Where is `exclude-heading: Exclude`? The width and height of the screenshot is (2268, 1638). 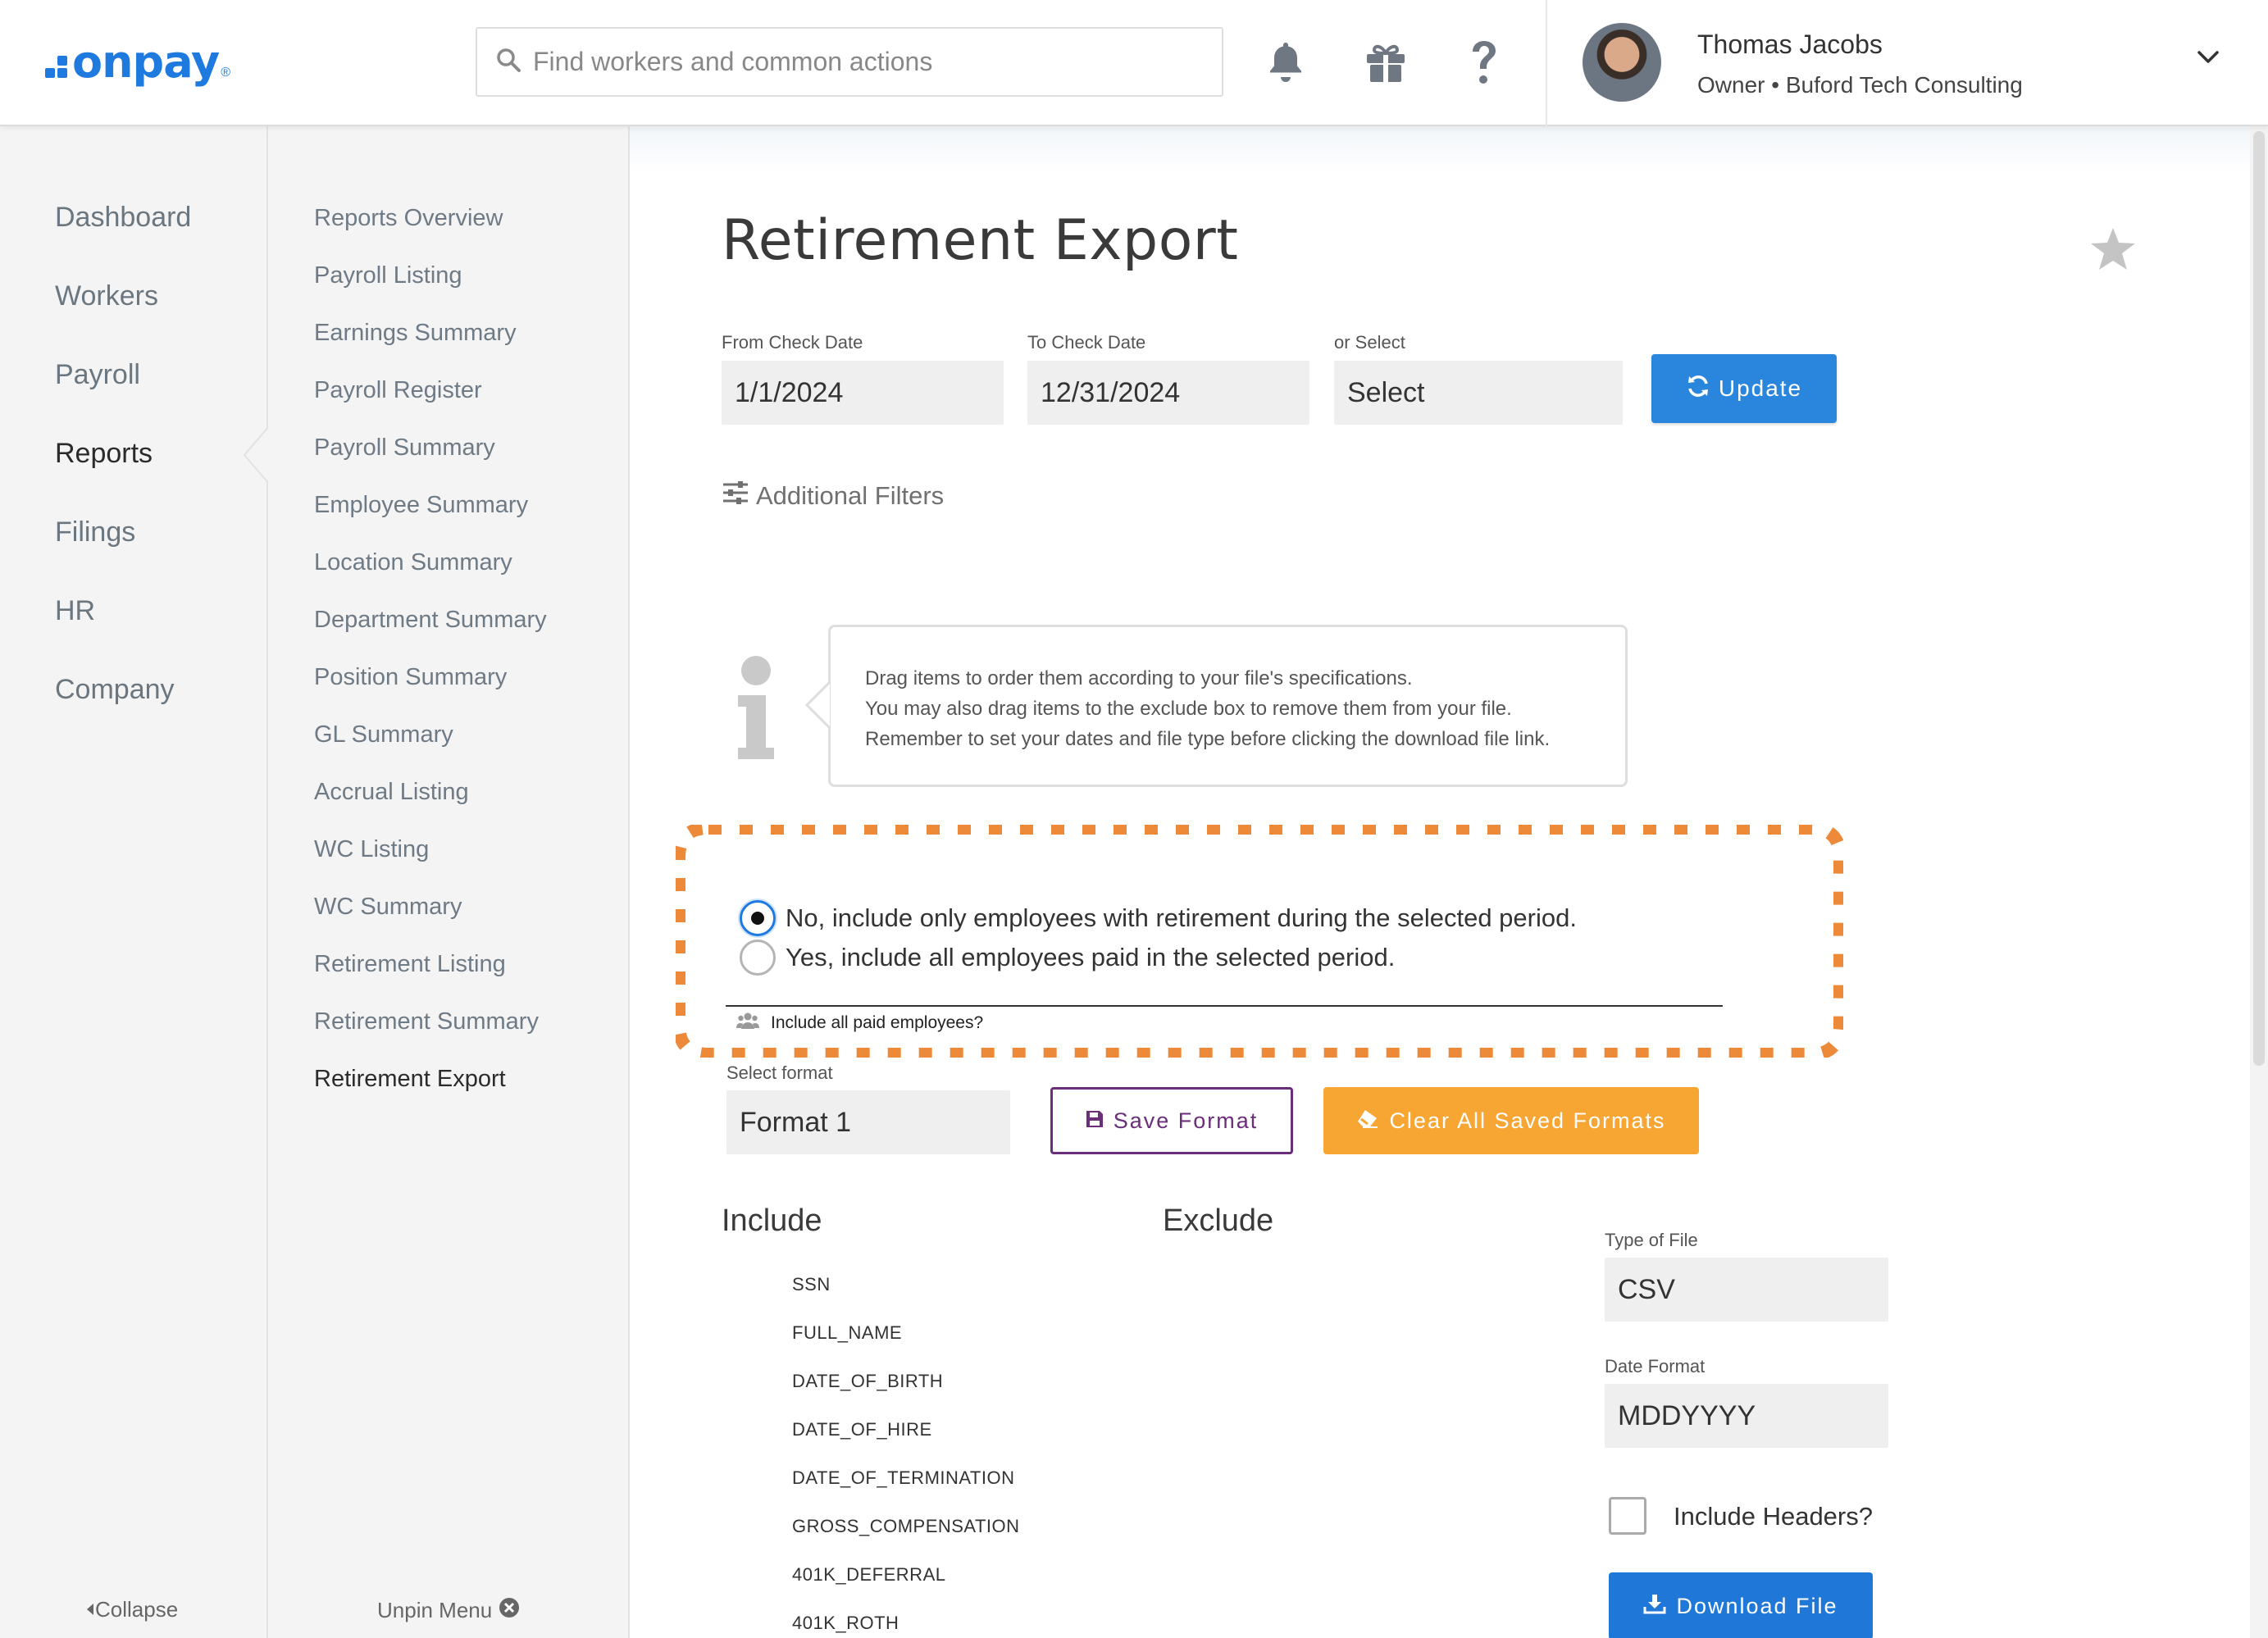 exclude-heading: Exclude is located at coordinates (1218, 1220).